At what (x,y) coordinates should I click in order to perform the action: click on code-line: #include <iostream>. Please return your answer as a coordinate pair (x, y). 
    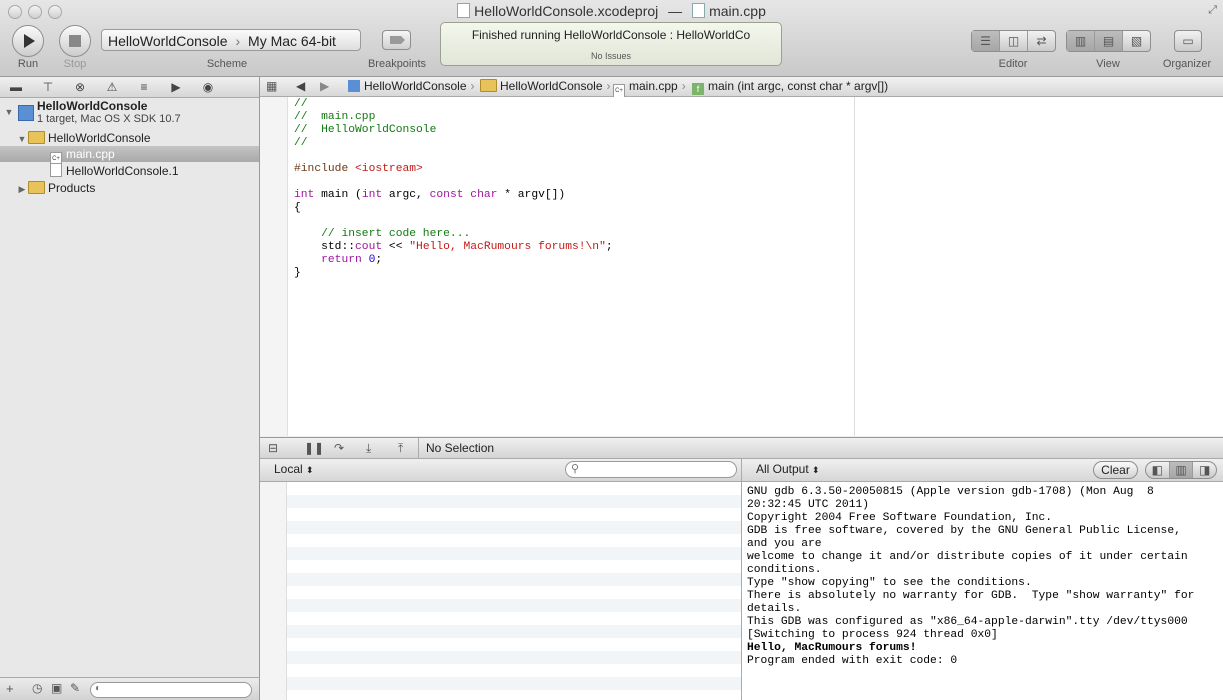
    Looking at the image, I should click on (358, 169).